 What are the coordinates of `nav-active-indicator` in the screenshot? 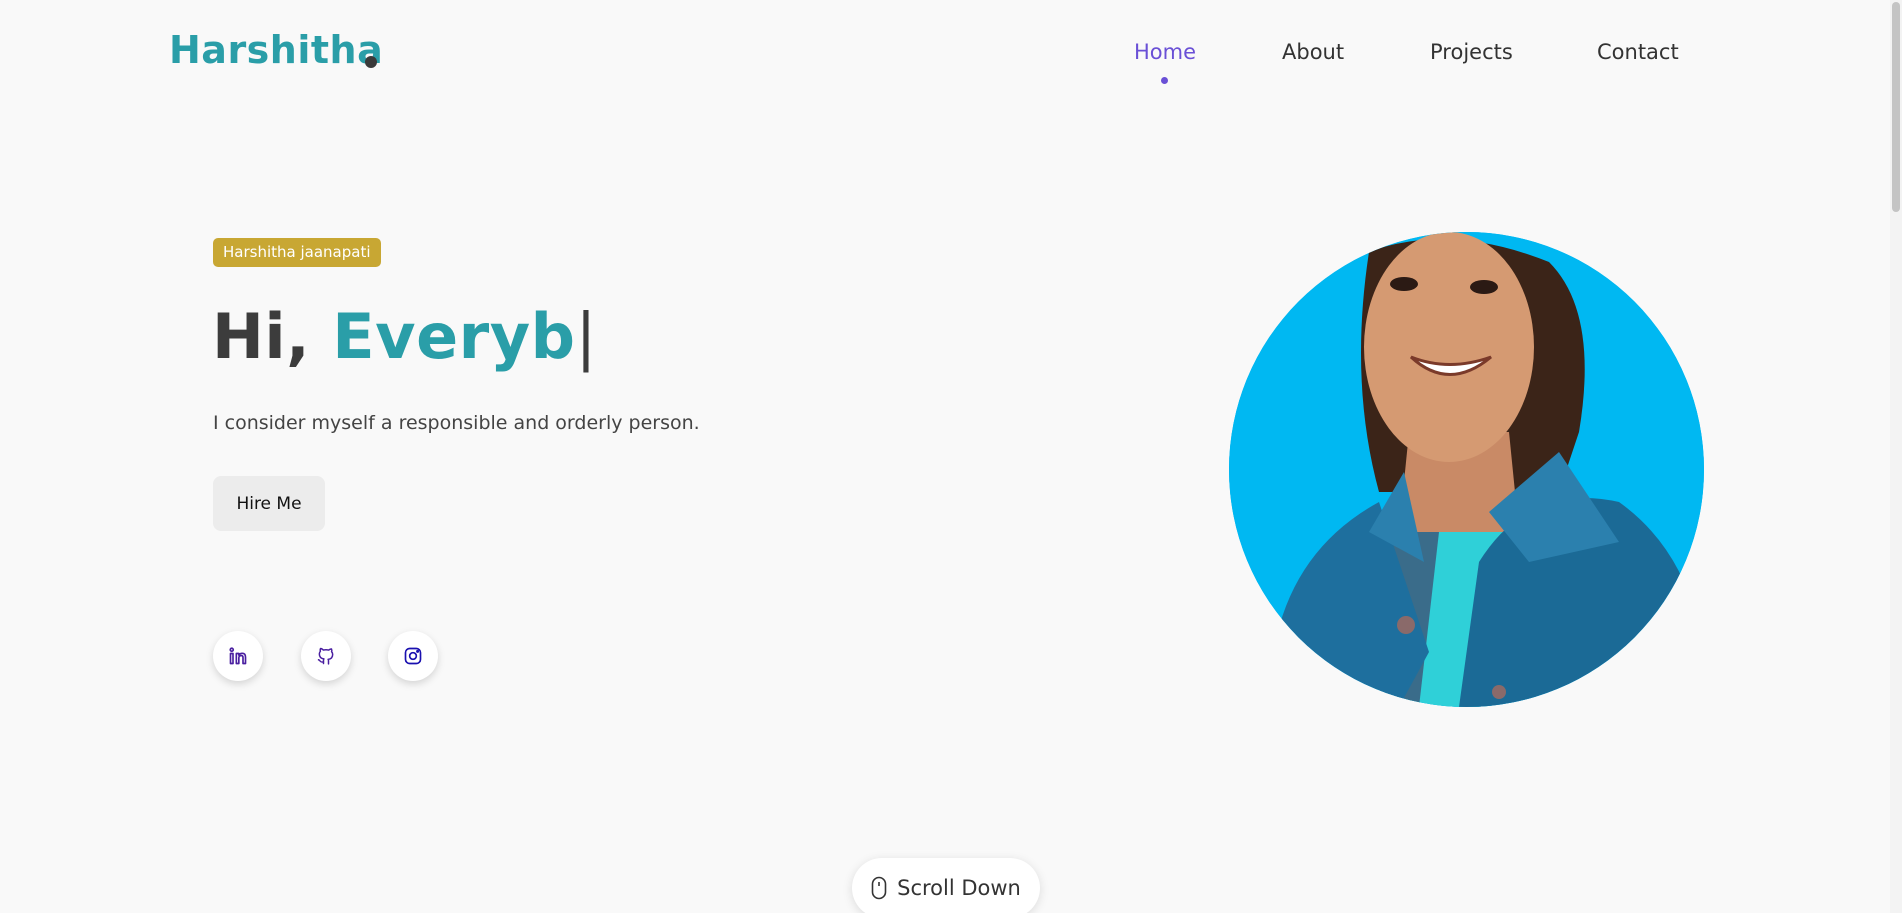 It's located at (1164, 80).